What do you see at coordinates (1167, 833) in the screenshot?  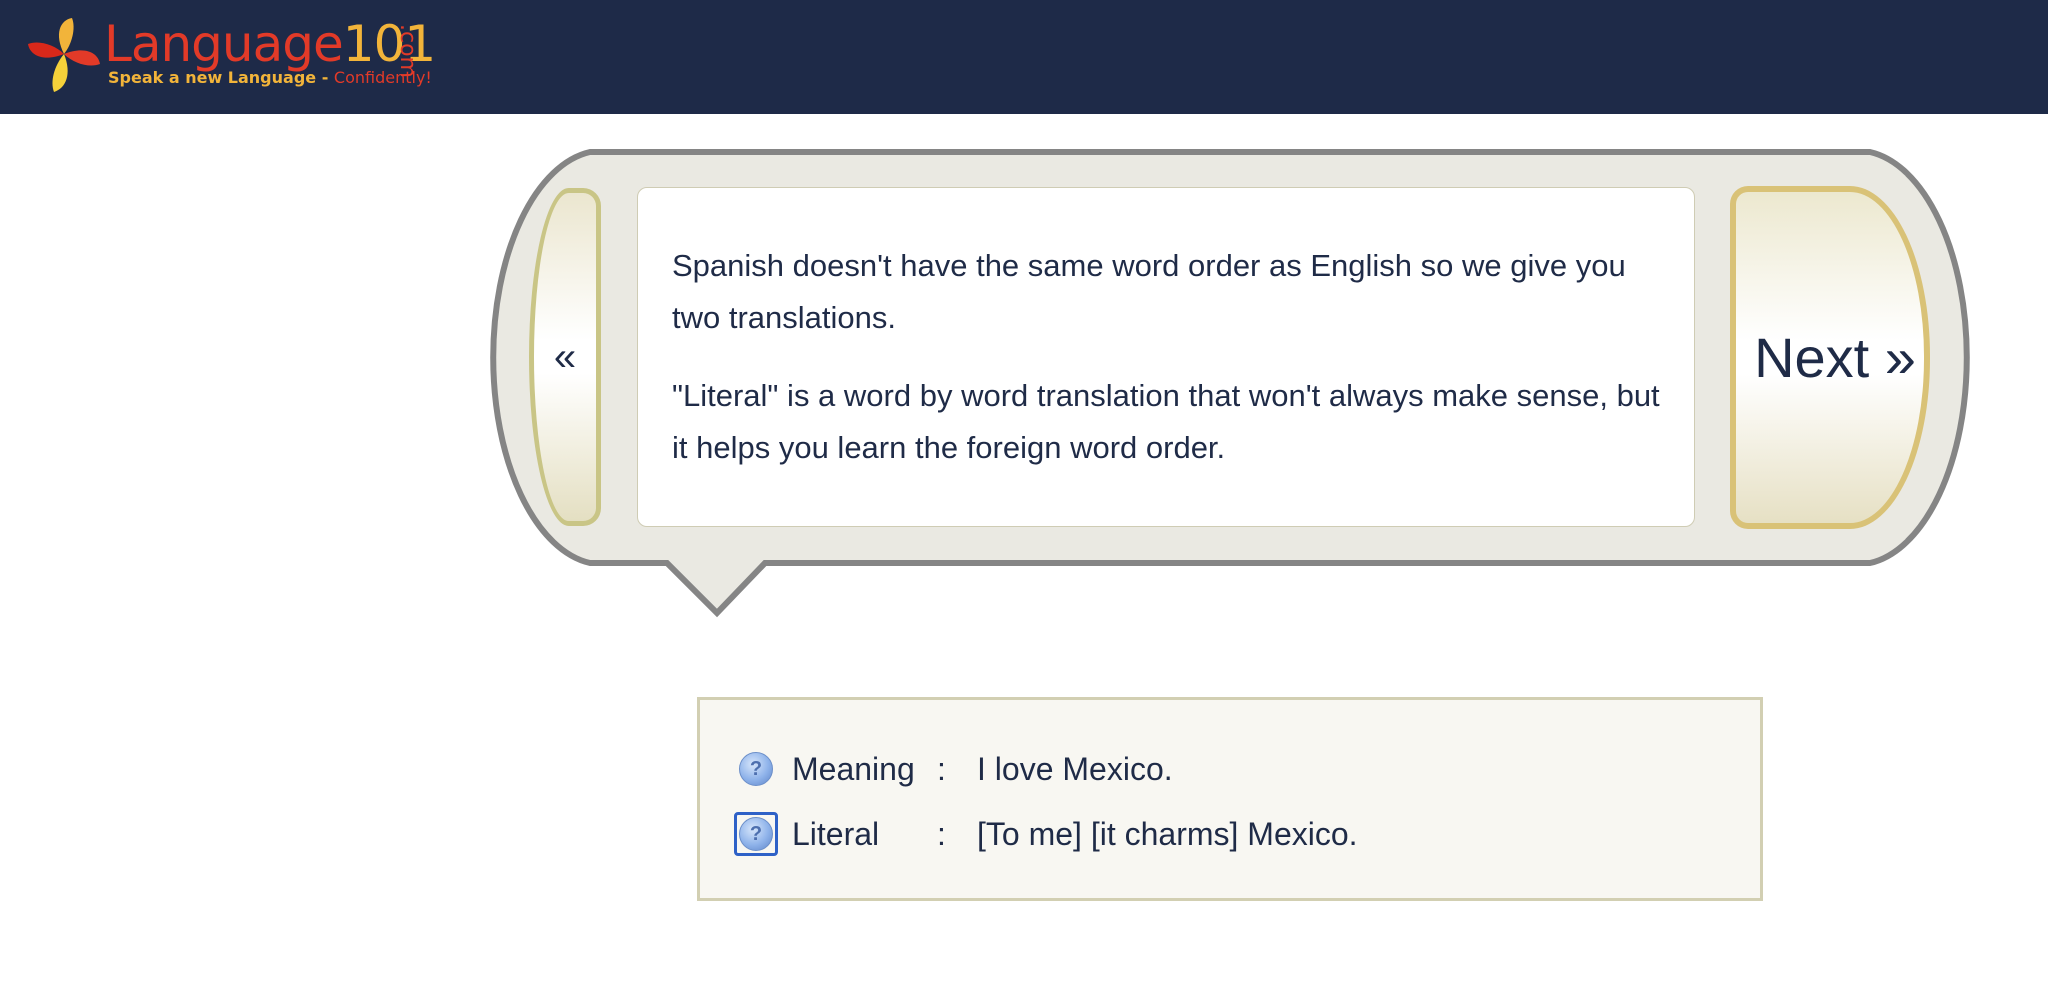 I see `literal-value: [To me] [it charms] Mexico.` at bounding box center [1167, 833].